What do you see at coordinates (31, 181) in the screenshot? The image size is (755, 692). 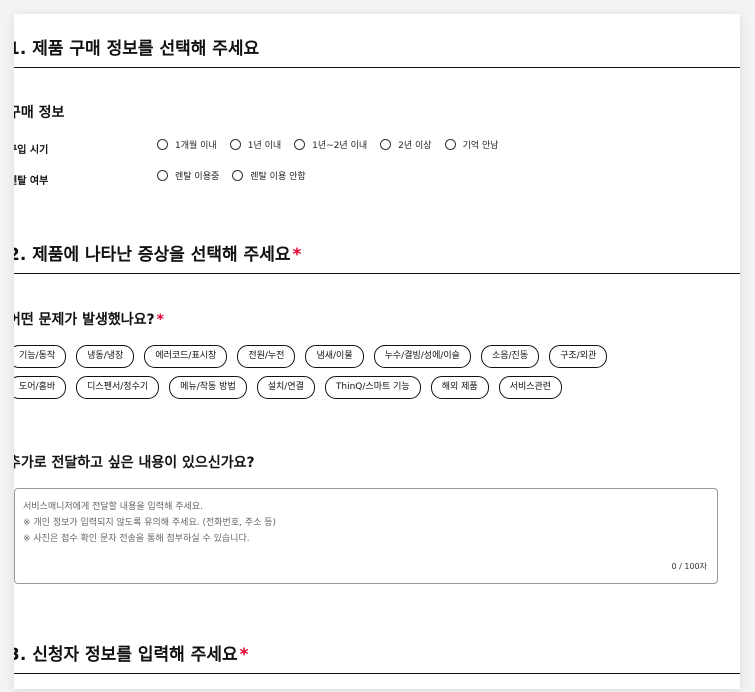 I see `rental-label: 렌탈 여부` at bounding box center [31, 181].